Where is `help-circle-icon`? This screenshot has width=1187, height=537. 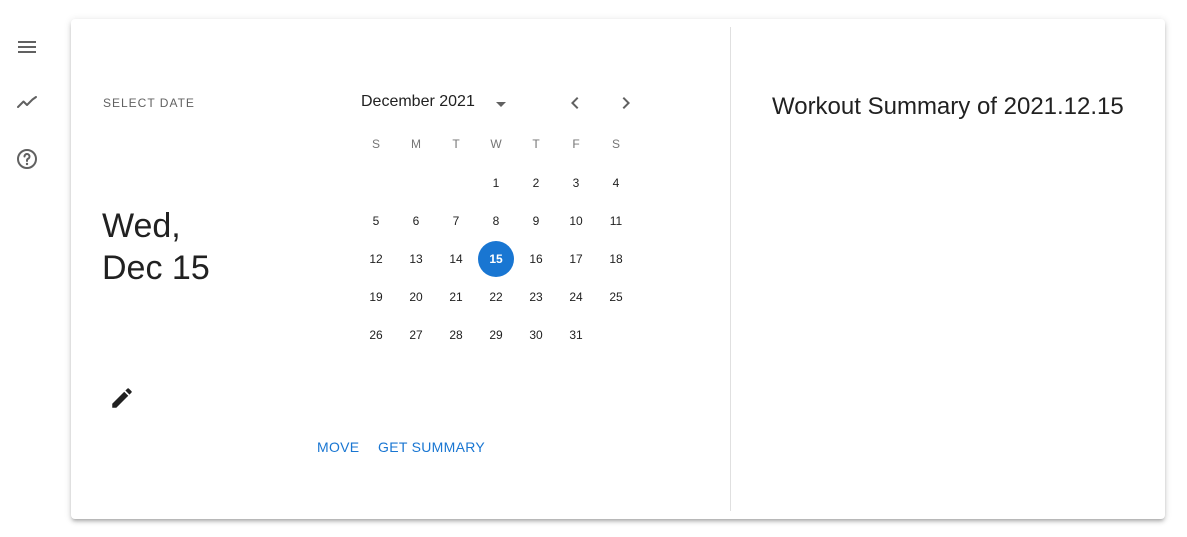
help-circle-icon is located at coordinates (27, 159).